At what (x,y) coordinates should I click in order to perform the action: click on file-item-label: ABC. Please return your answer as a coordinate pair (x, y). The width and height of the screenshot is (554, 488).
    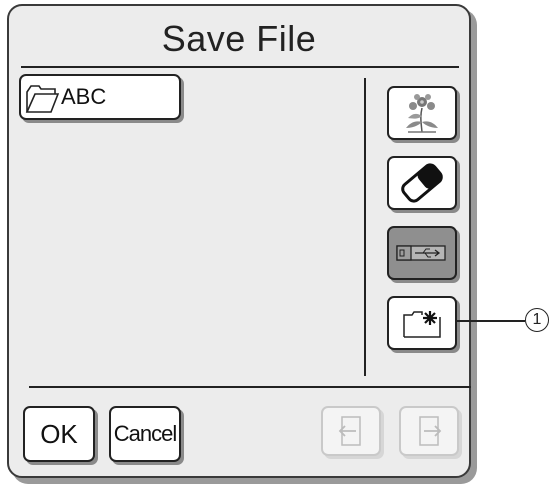
    Looking at the image, I should click on (84, 96).